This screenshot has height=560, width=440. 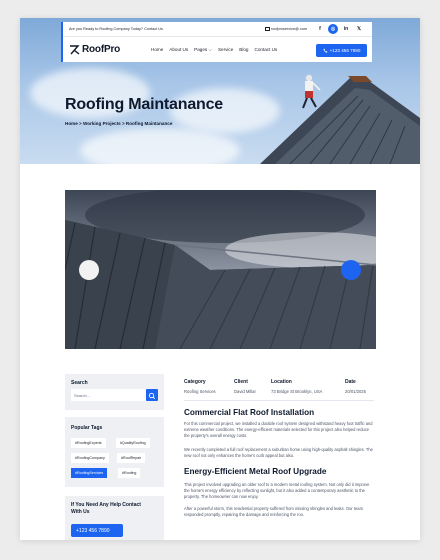 I want to click on info-label: Date, so click(x=350, y=382).